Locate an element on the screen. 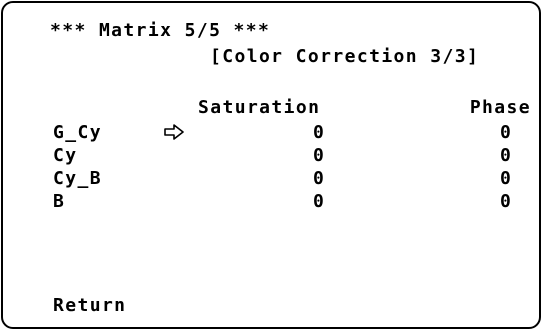 Image resolution: width=545 pixels, height=333 pixels. saturation-value-cy: 0 is located at coordinates (319, 156).